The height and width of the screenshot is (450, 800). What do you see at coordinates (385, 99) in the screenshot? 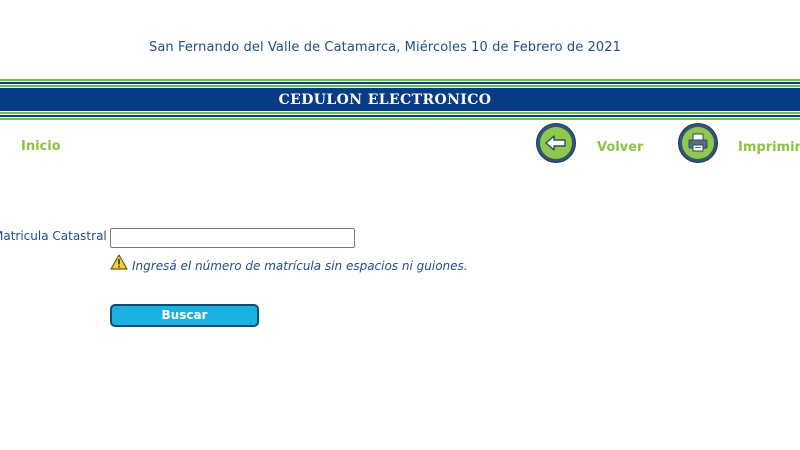
I see `banner-title: CEDULON ELECTRONICO` at bounding box center [385, 99].